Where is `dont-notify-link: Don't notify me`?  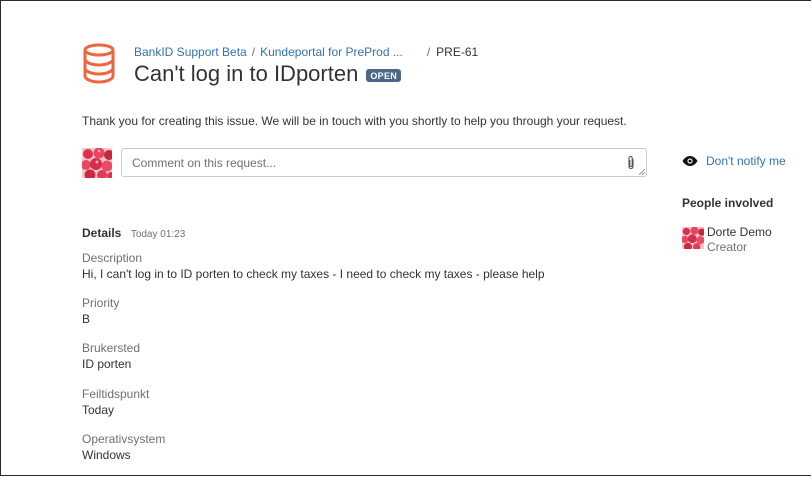
dont-notify-link: Don't notify me is located at coordinates (746, 161).